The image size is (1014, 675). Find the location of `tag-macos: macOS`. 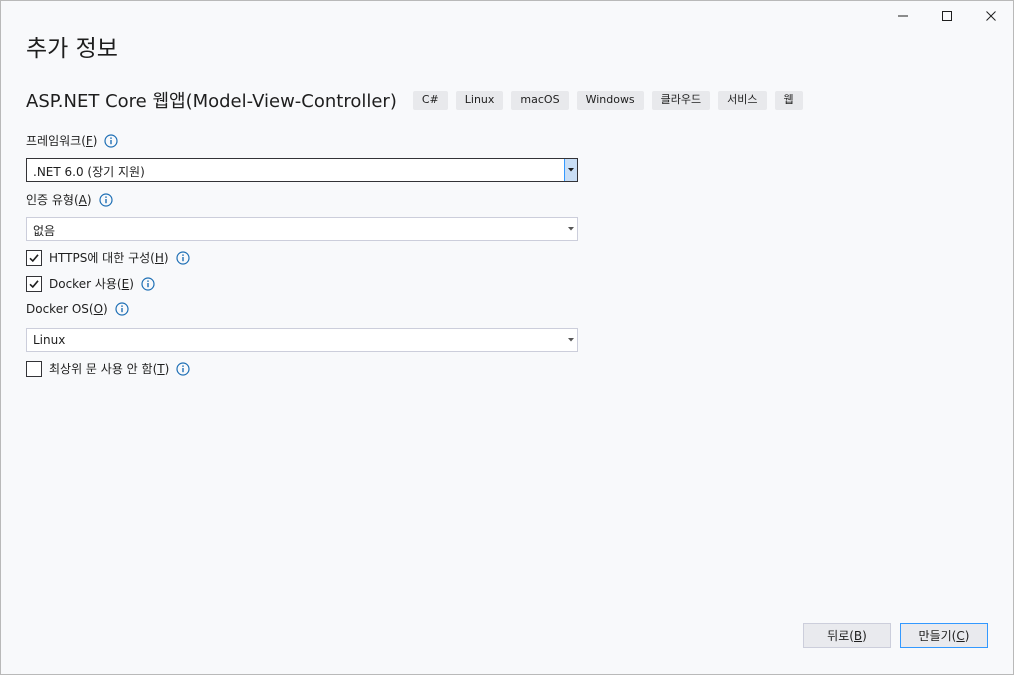

tag-macos: macOS is located at coordinates (540, 100).